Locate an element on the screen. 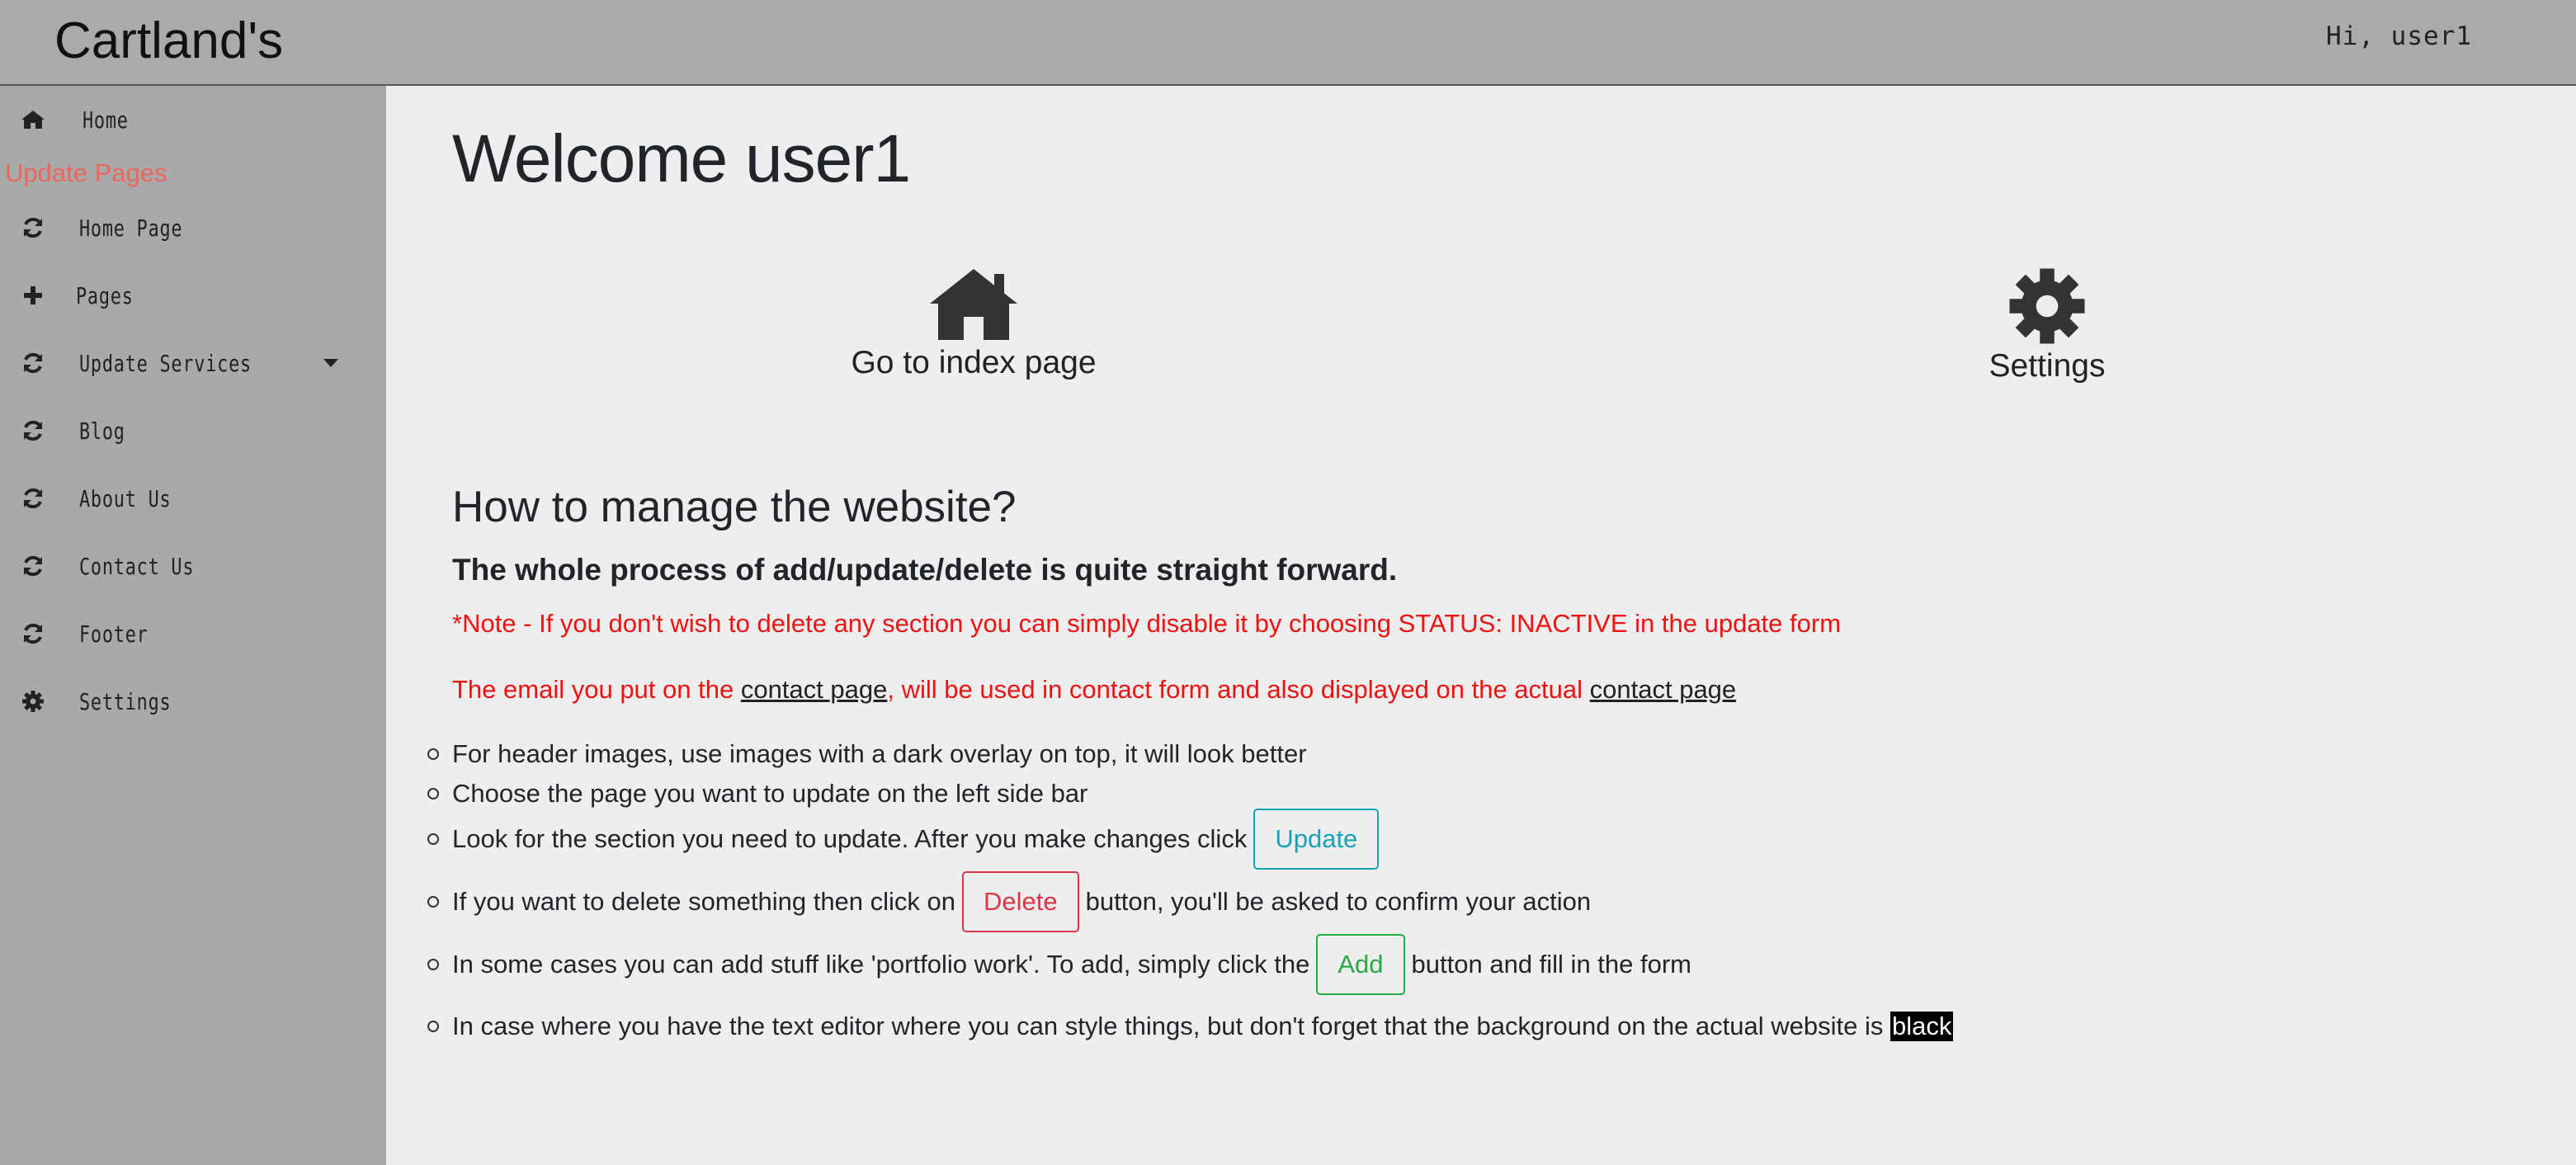  page-title: Welcome user1 is located at coordinates (681, 158).